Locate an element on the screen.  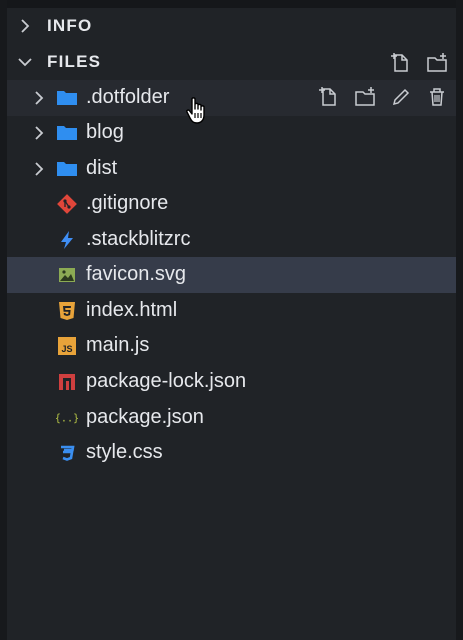
tree-item-dist: dist is located at coordinates (231, 169).